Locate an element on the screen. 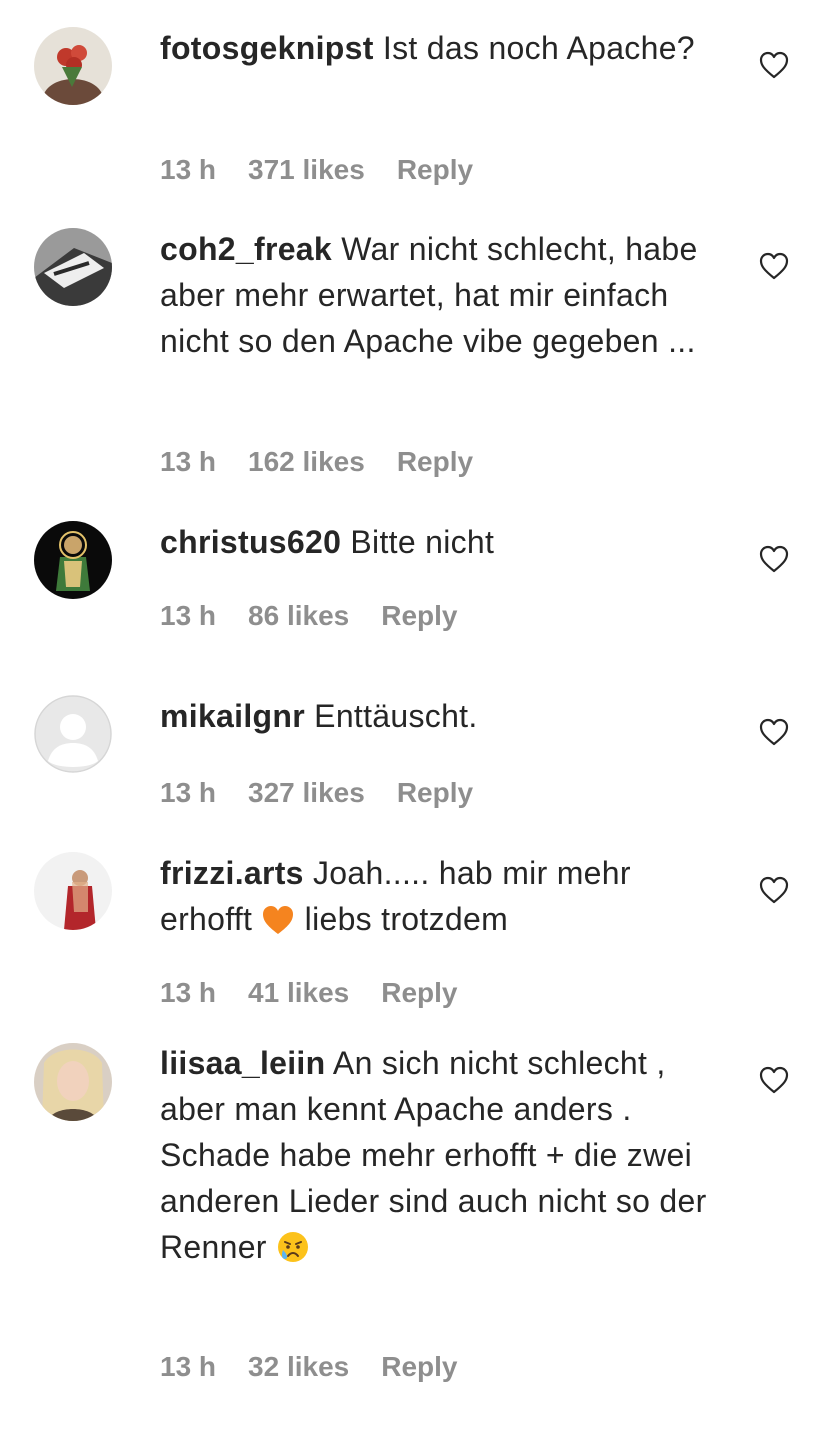 This screenshot has height=1435, width=820. default-avatar-icon is located at coordinates (73, 734).